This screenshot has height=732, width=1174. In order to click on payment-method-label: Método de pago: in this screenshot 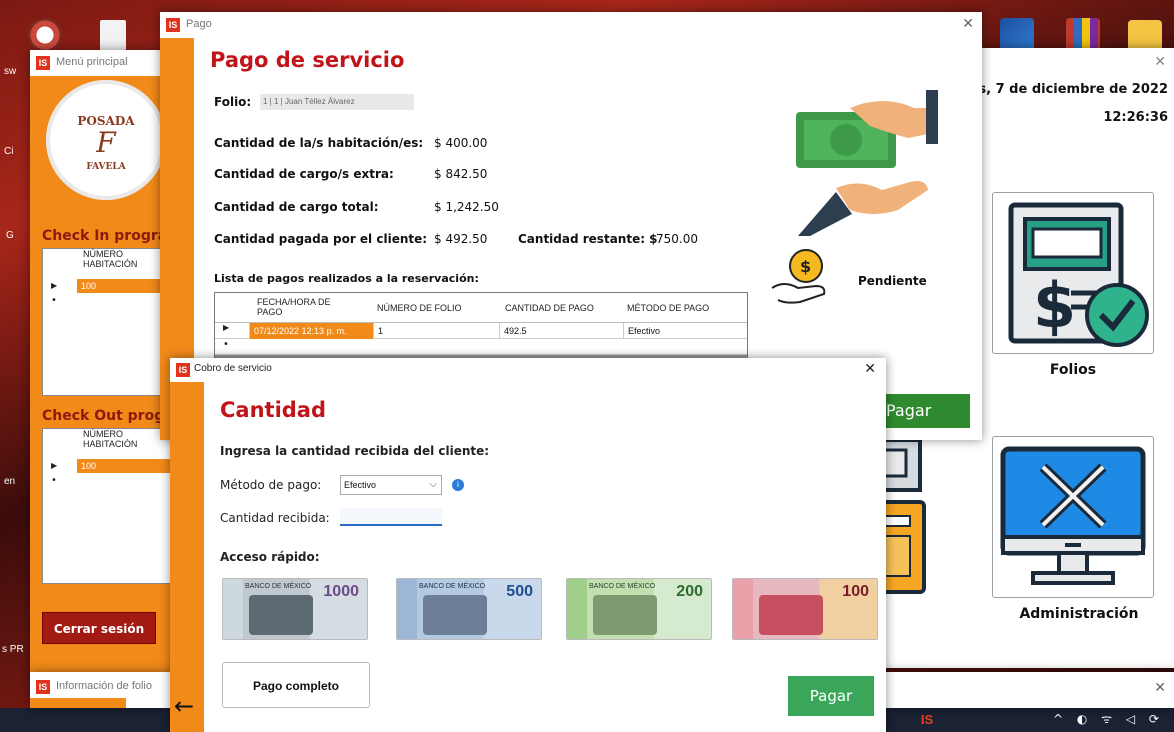, I will do `click(271, 485)`.